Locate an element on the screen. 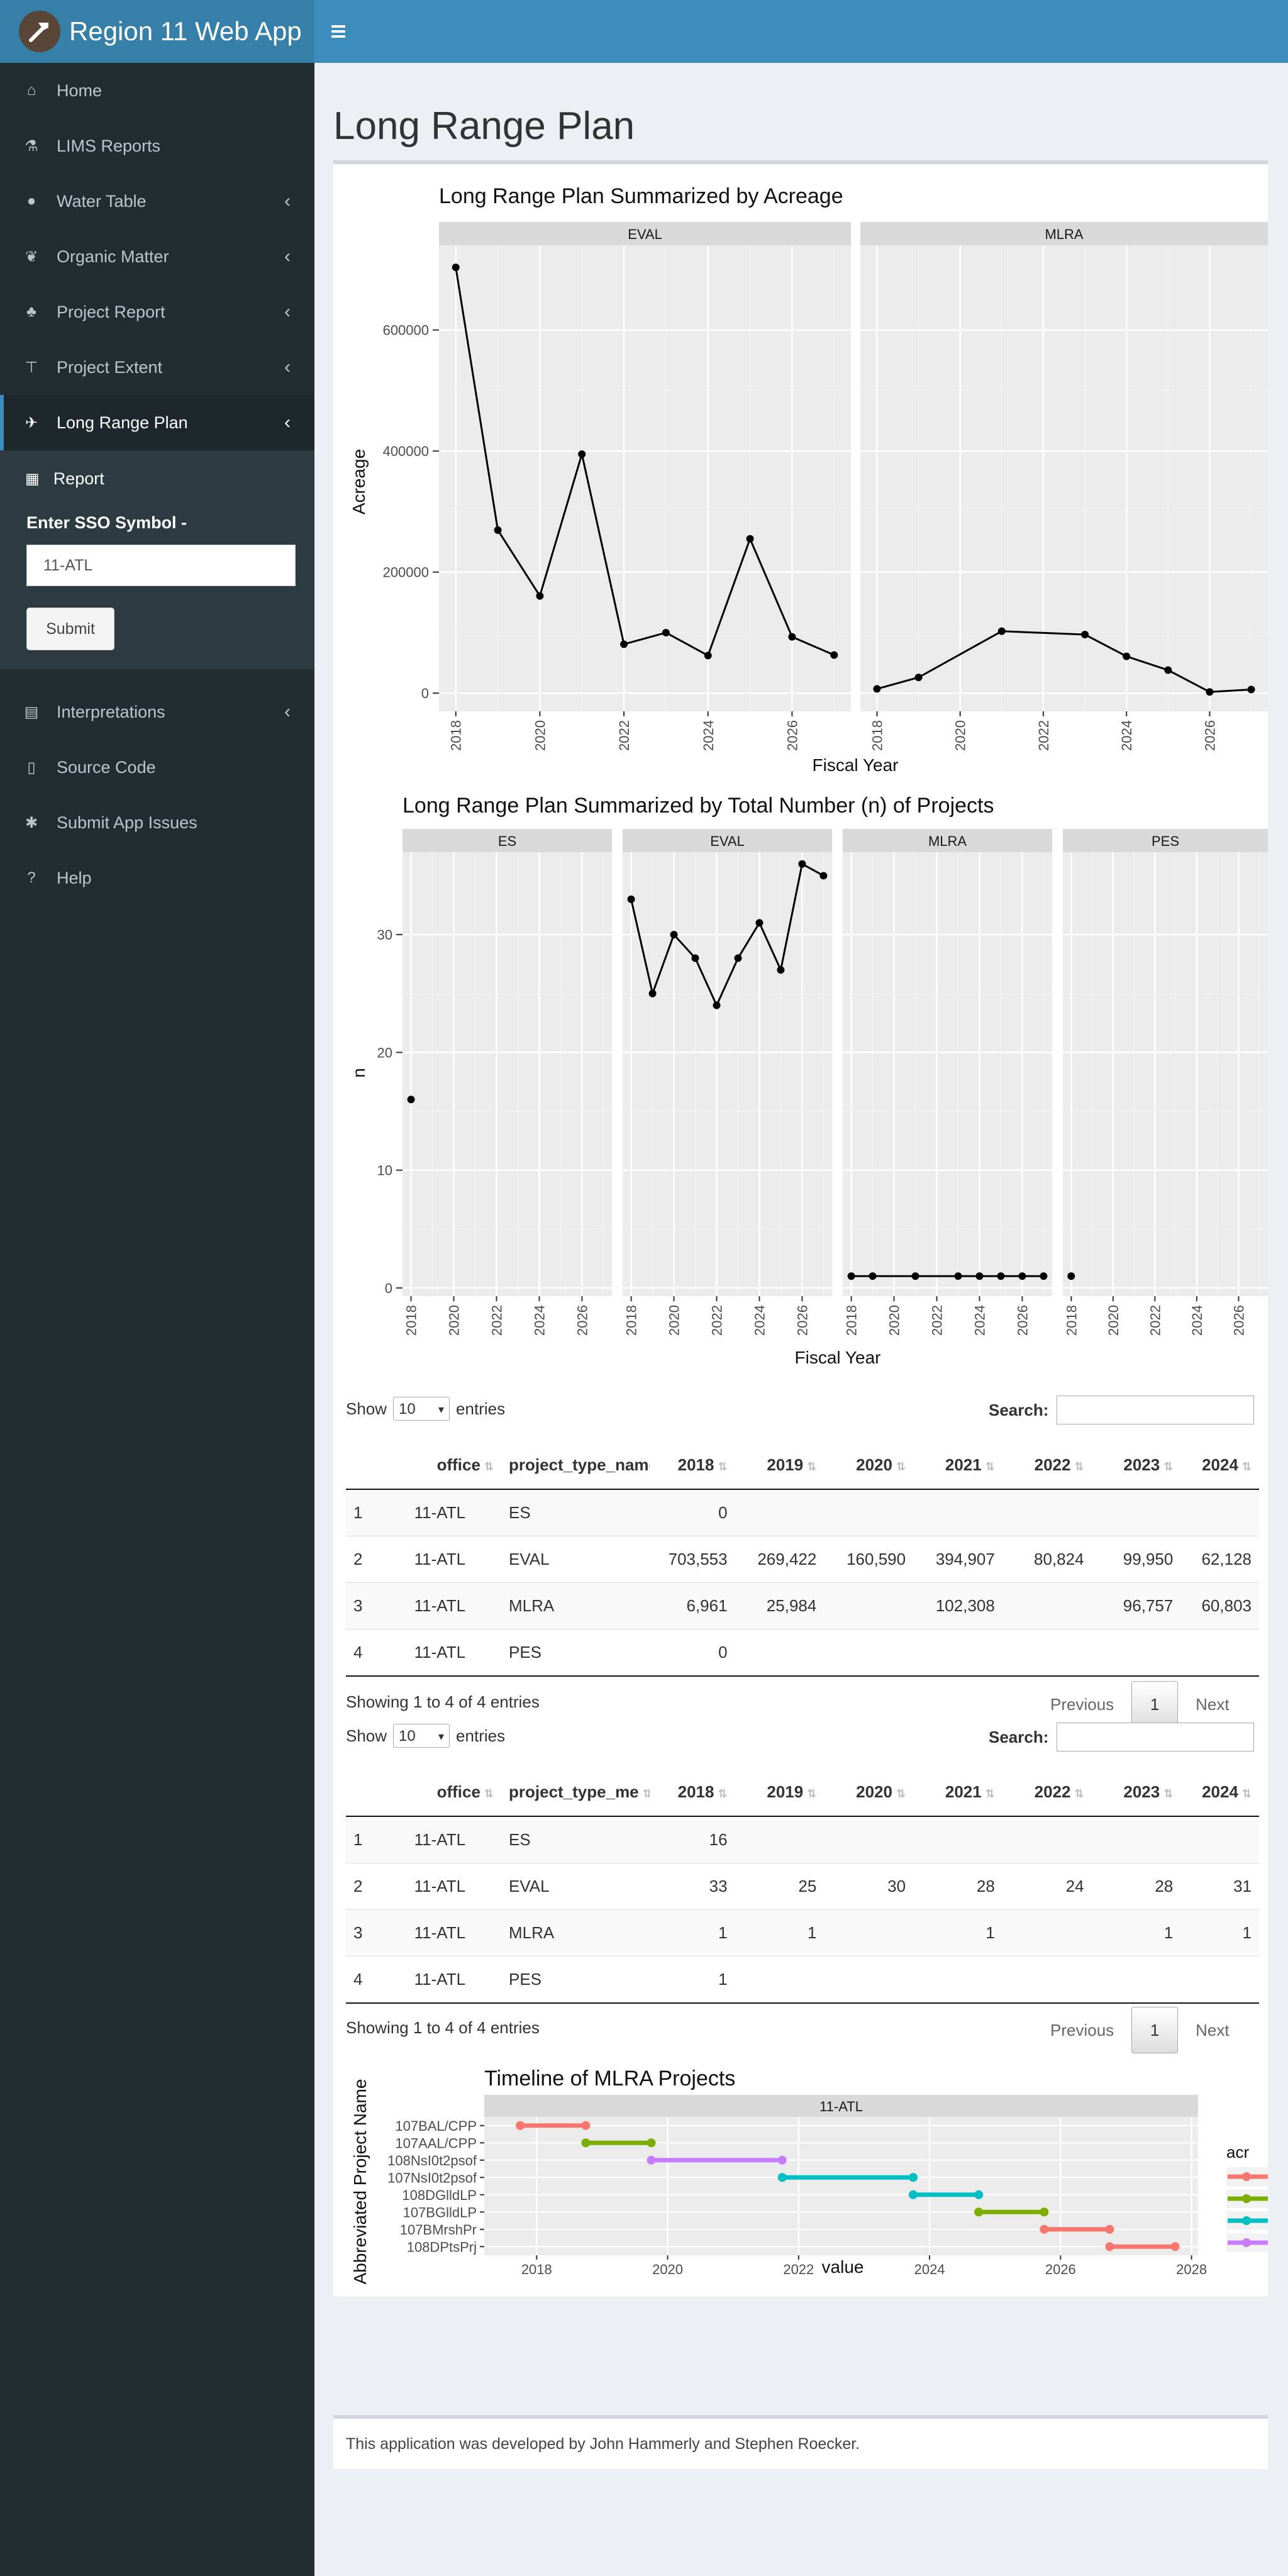  table-row: 4 11-ATL PES 0 is located at coordinates (802, 1653).